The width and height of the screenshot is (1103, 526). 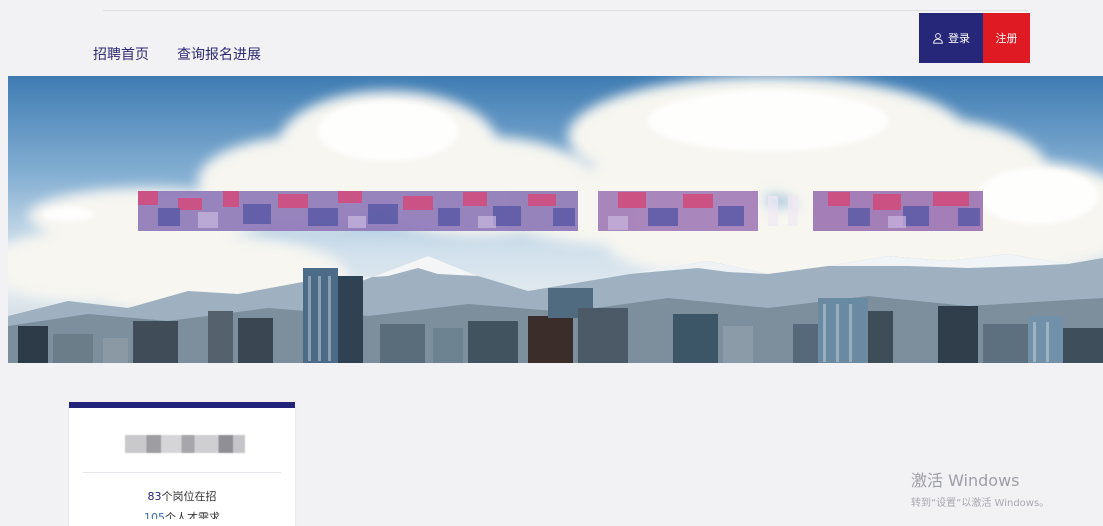 What do you see at coordinates (189, 496) in the screenshot?
I see `jobs-suffix: 个岗位在招` at bounding box center [189, 496].